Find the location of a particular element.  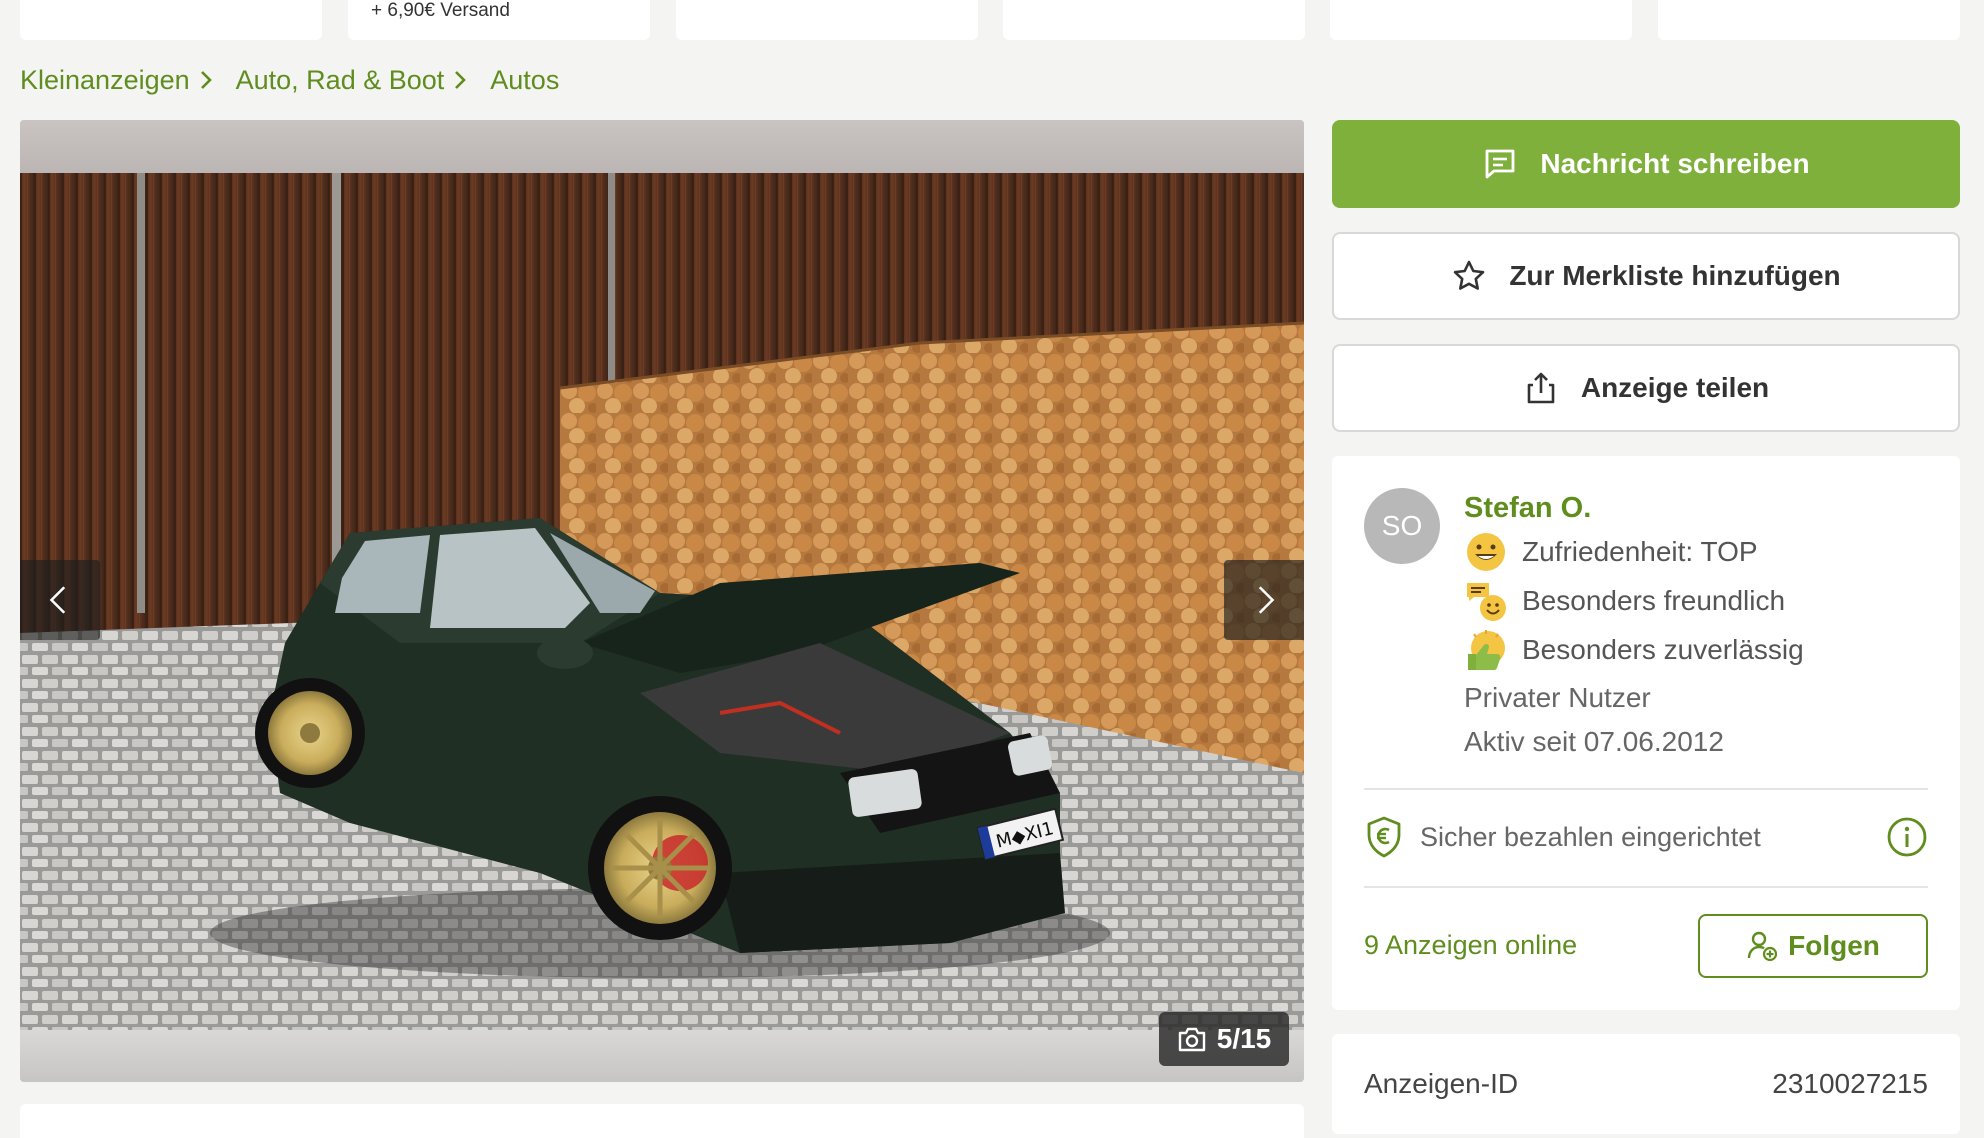

share-icon is located at coordinates (1541, 388).